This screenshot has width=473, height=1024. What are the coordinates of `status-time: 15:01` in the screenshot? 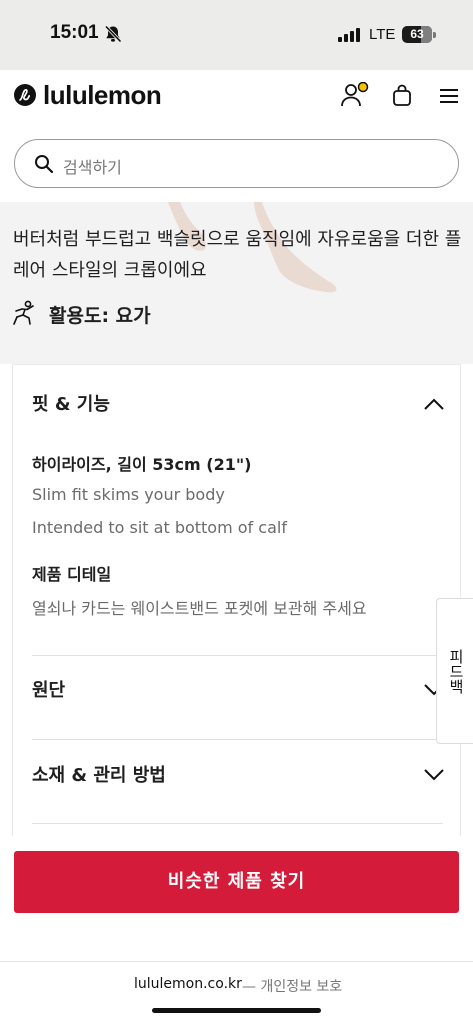 It's located at (74, 32).